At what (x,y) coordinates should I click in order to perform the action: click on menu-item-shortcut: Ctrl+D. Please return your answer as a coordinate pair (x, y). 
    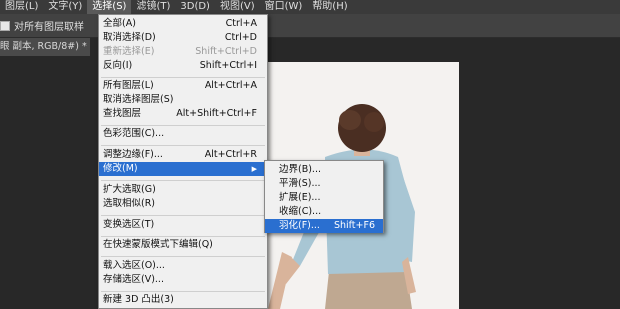
    Looking at the image, I should click on (240, 37).